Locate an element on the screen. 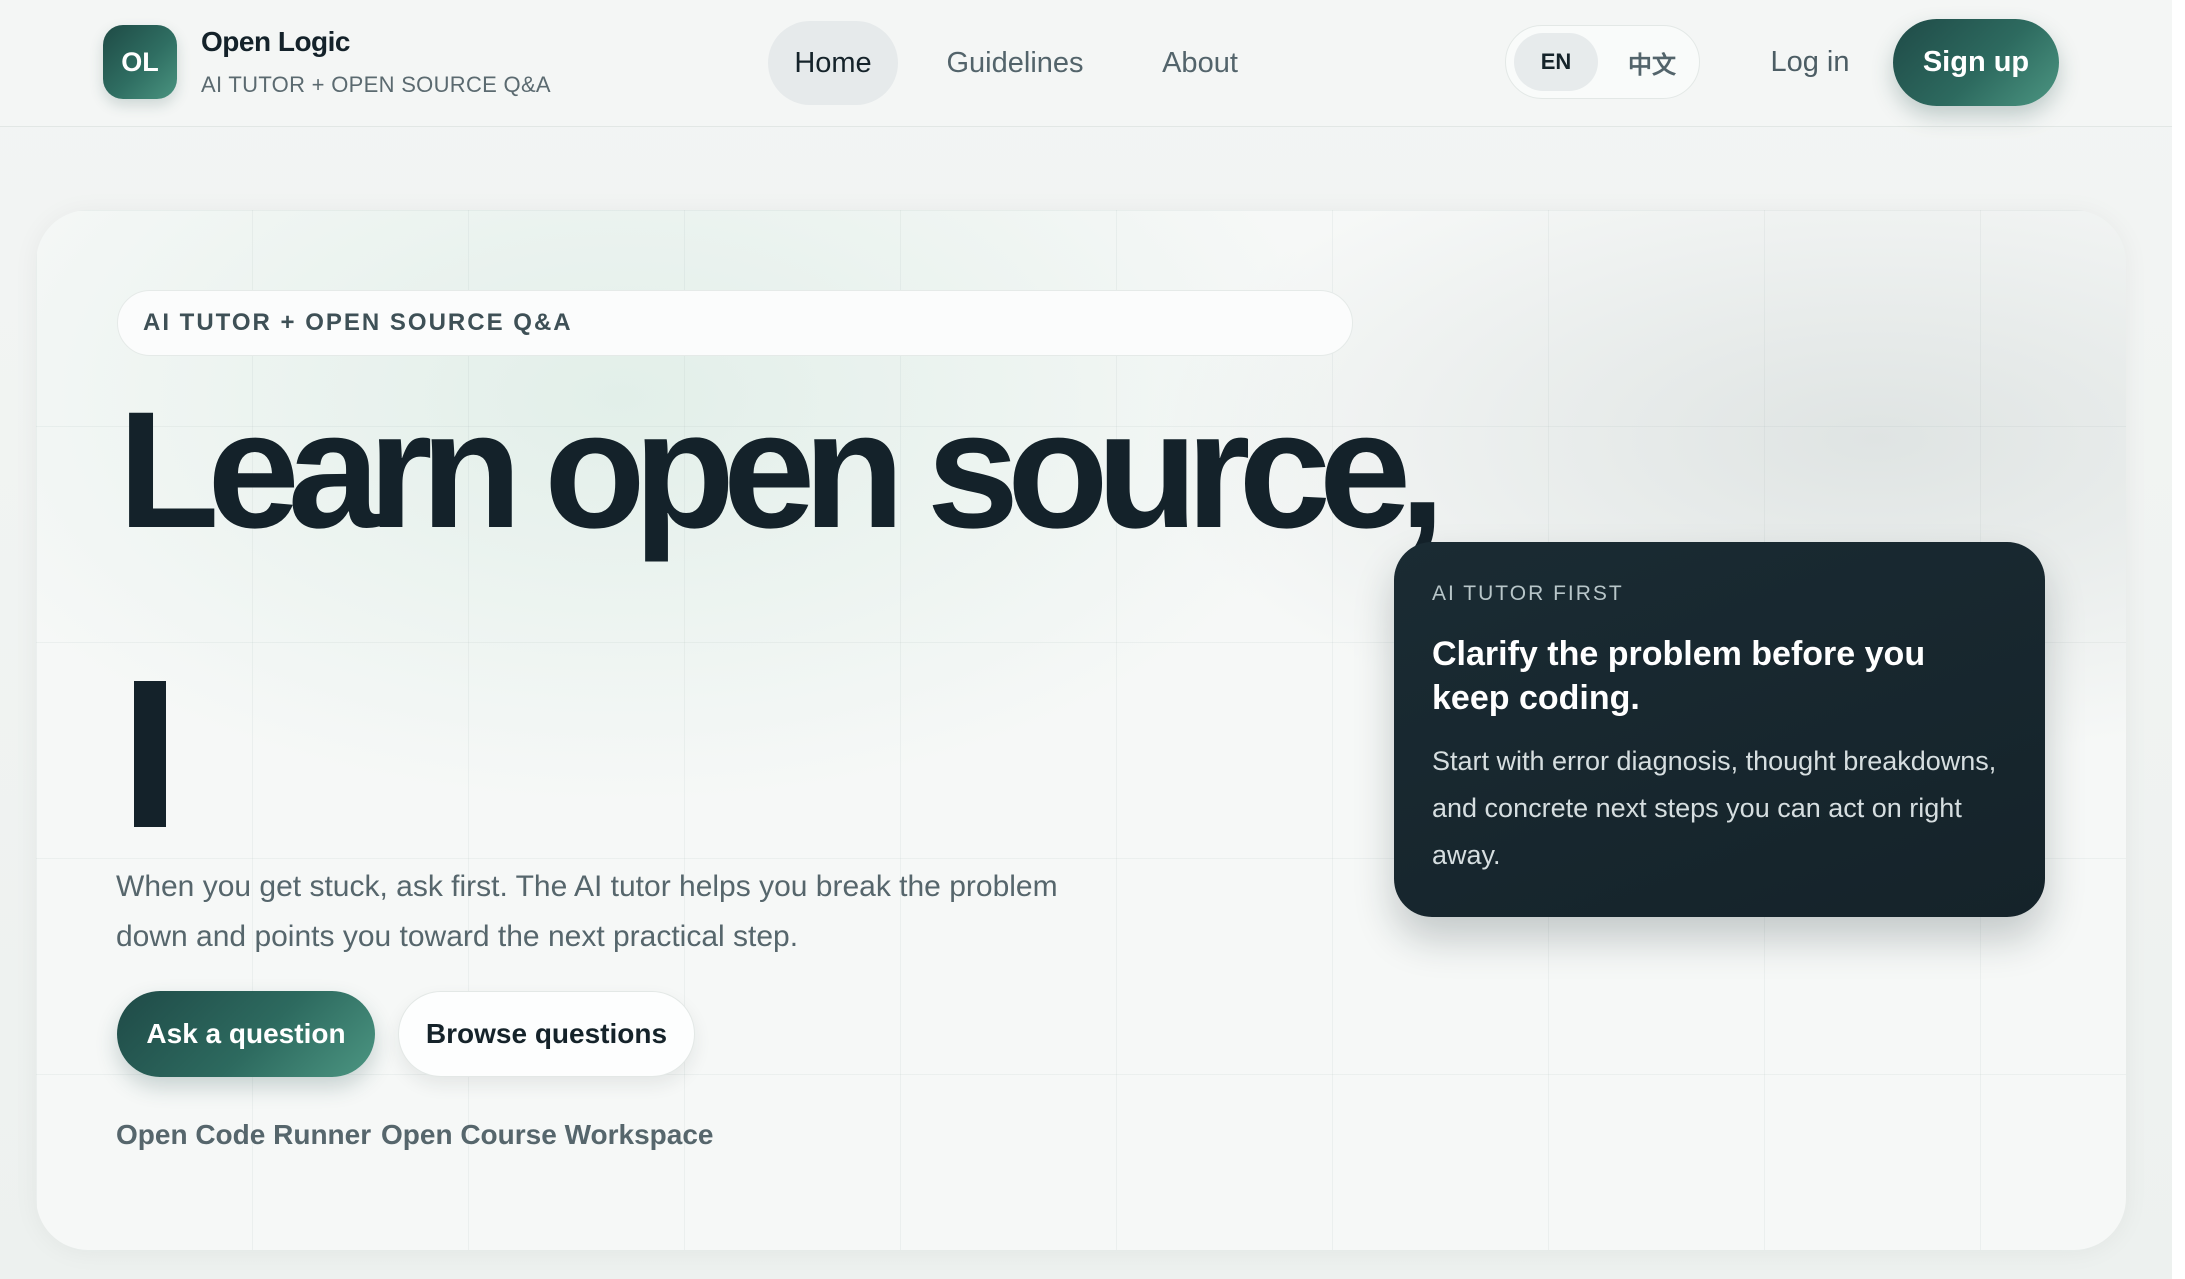 Image resolution: width=2185 pixels, height=1279 pixels. brand-name: Open Logic is located at coordinates (276, 42).